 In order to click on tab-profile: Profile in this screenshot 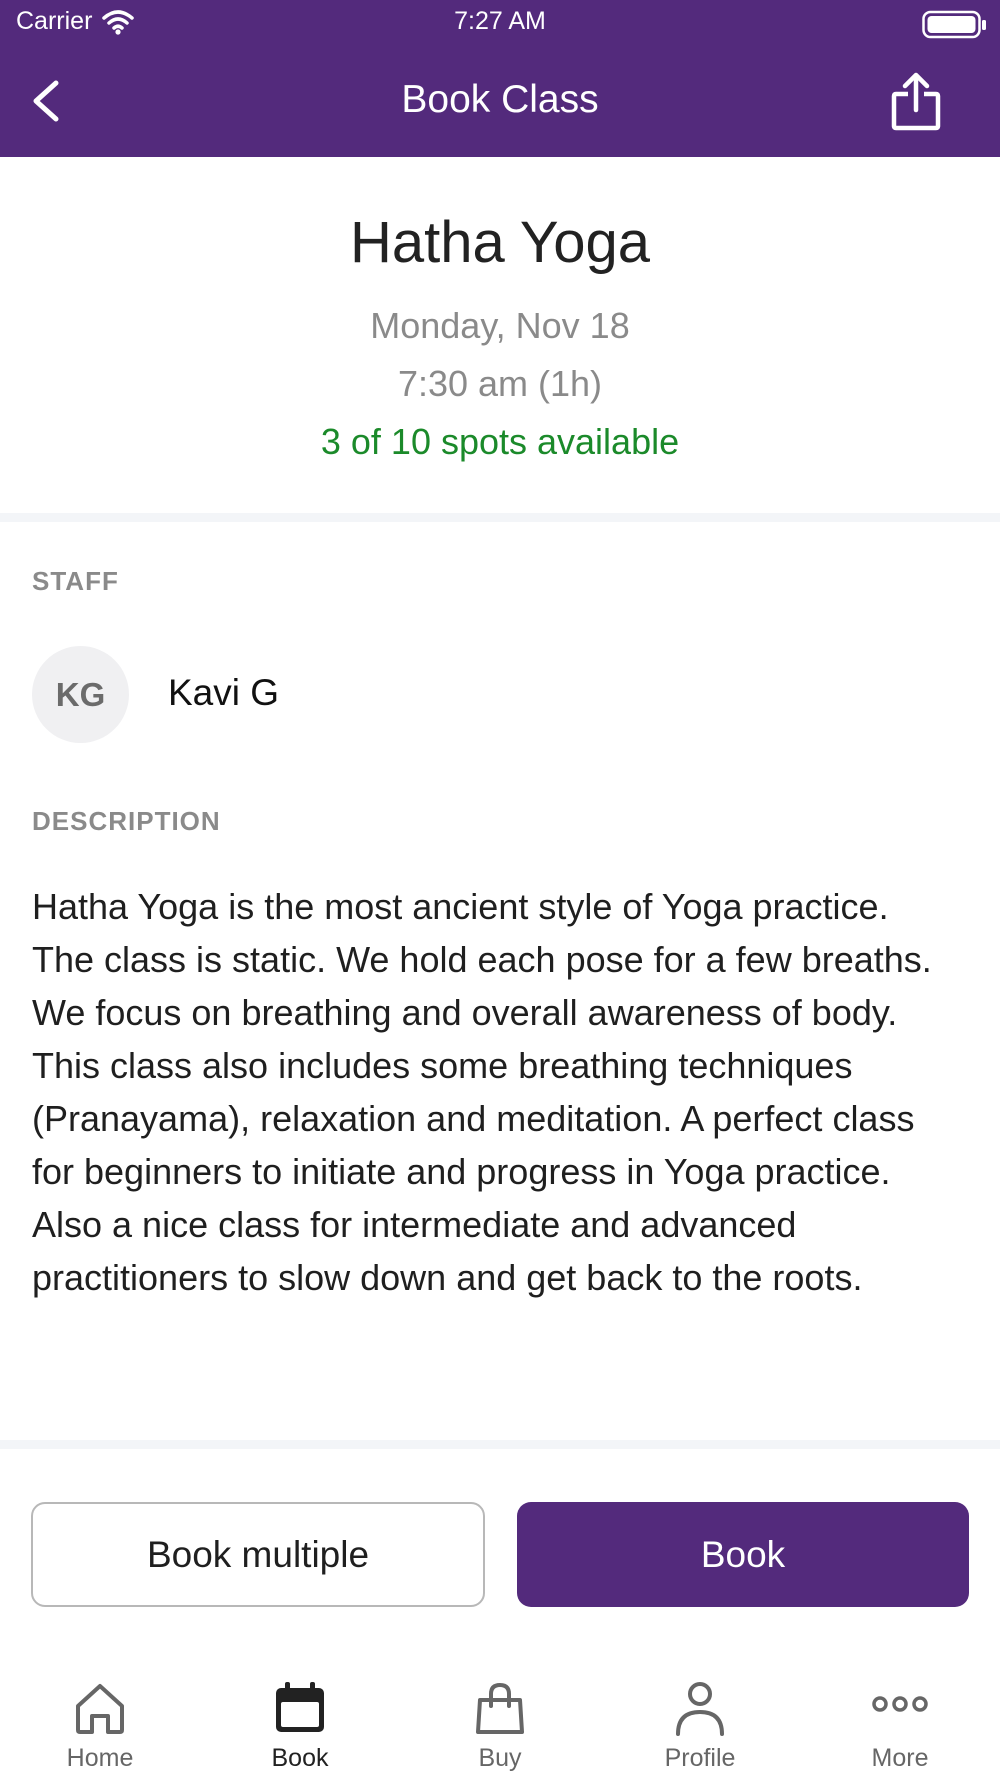, I will do `click(700, 1719)`.